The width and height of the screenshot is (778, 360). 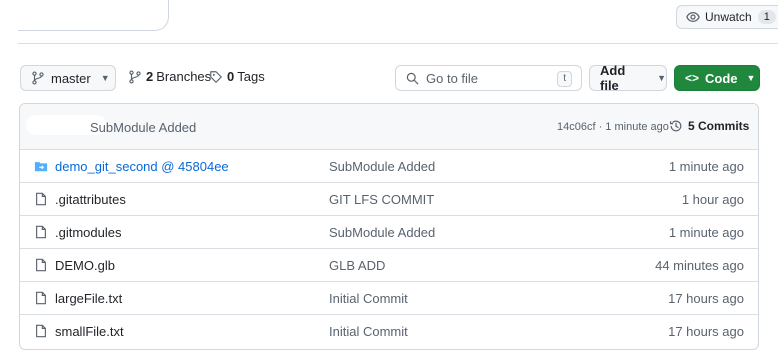 What do you see at coordinates (628, 78) in the screenshot?
I see `add-file-button: Add file ▼` at bounding box center [628, 78].